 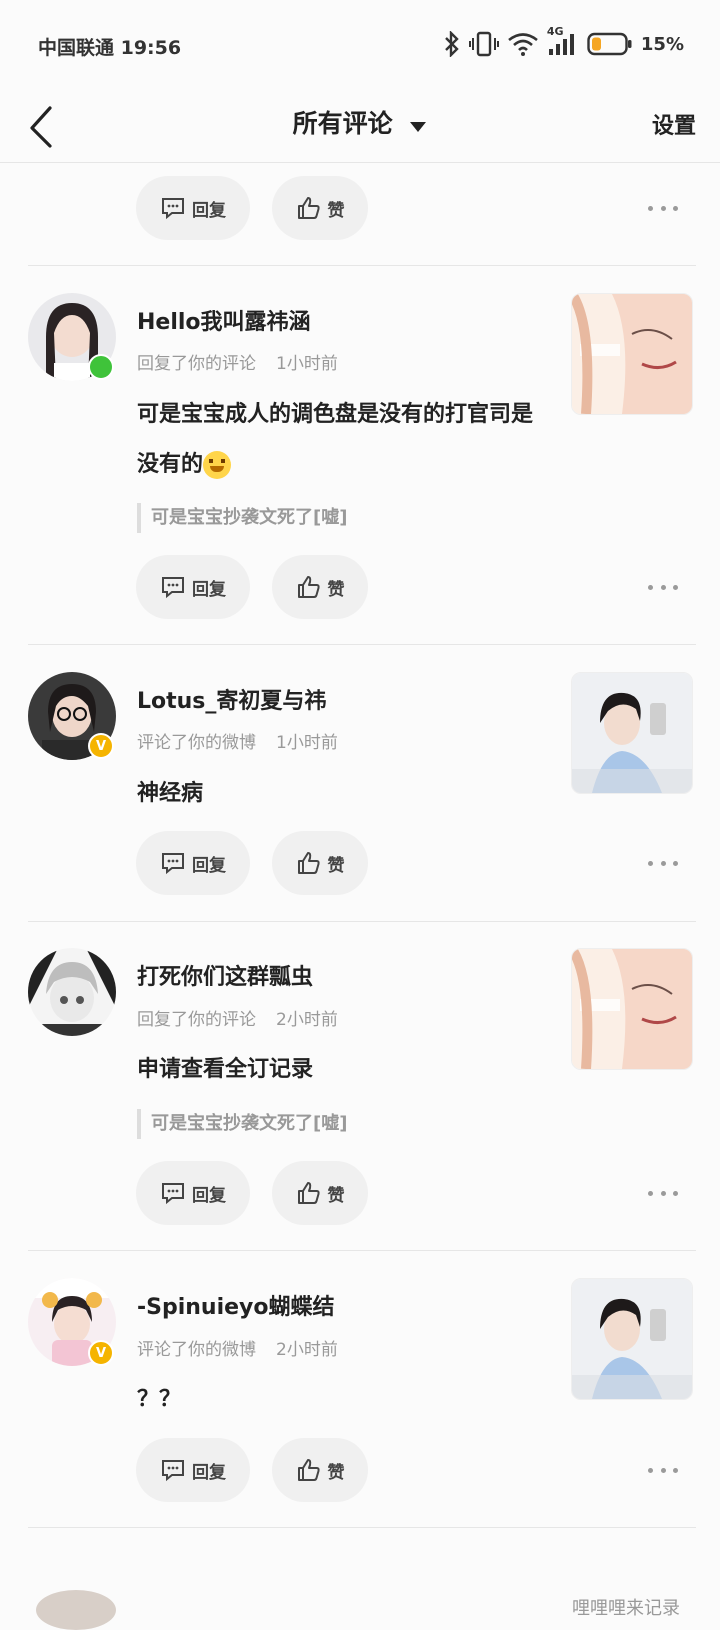 What do you see at coordinates (337, 1070) in the screenshot?
I see `comment-content: 申请查看全订记录` at bounding box center [337, 1070].